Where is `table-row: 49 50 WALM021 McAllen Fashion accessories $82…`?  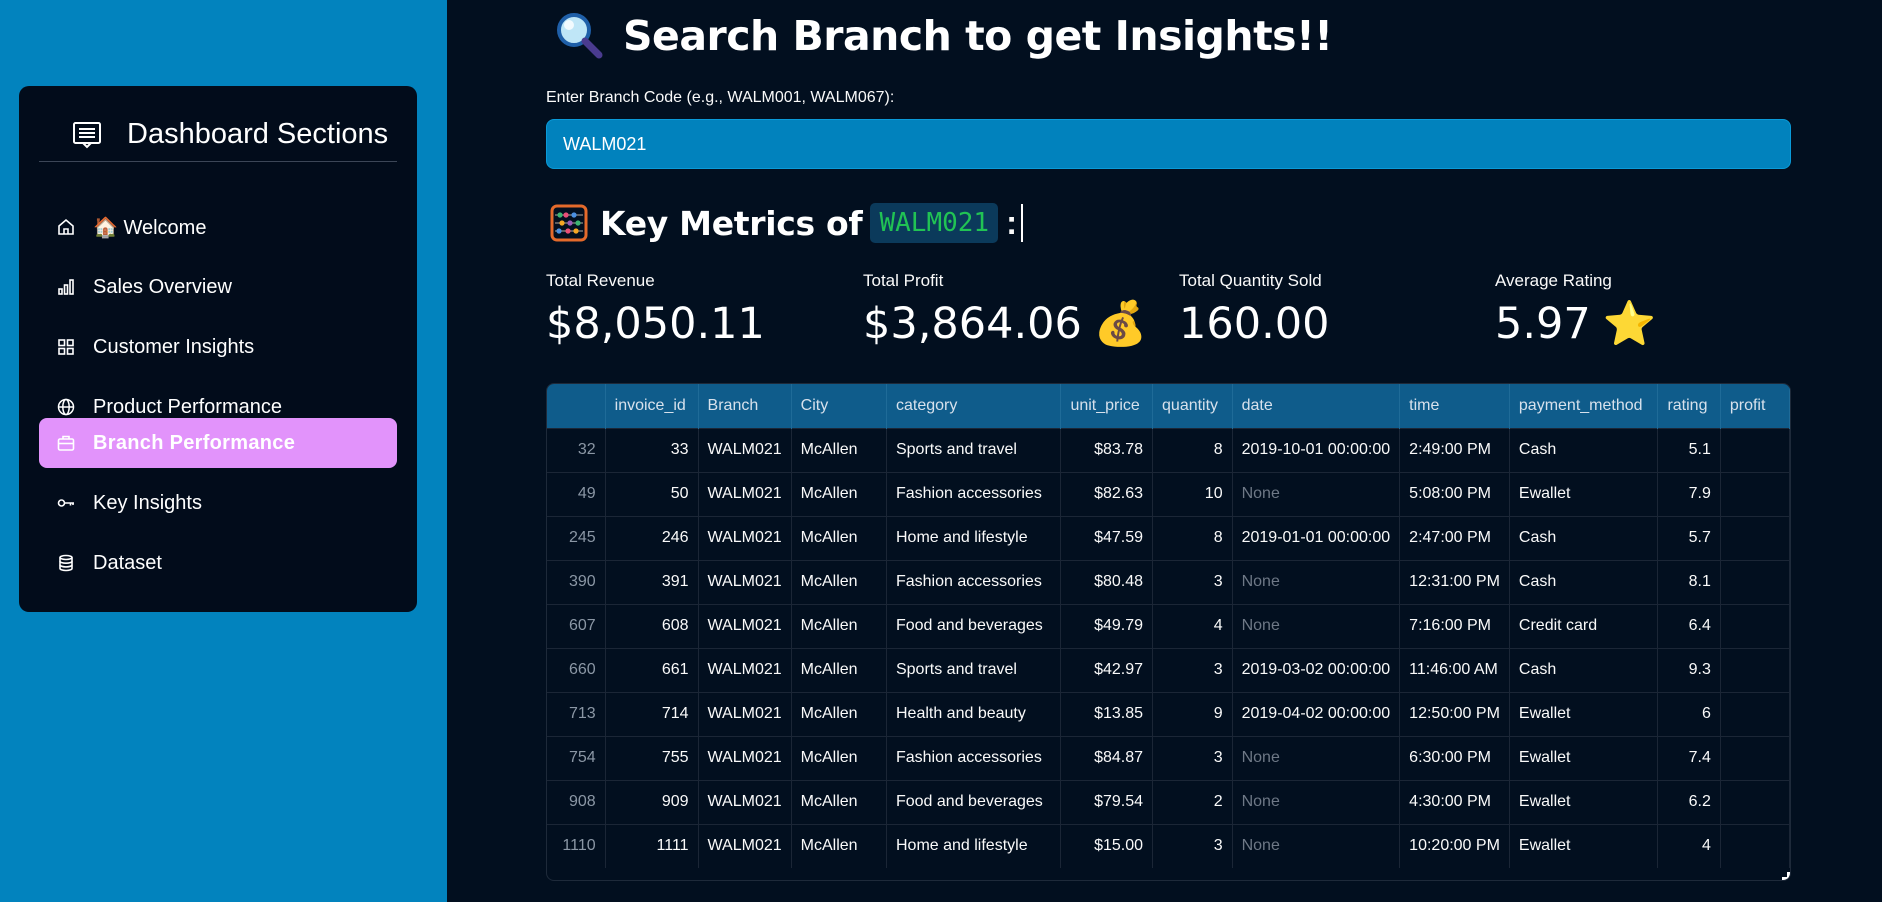 table-row: 49 50 WALM021 McAllen Fashion accessories $82… is located at coordinates (1168, 493).